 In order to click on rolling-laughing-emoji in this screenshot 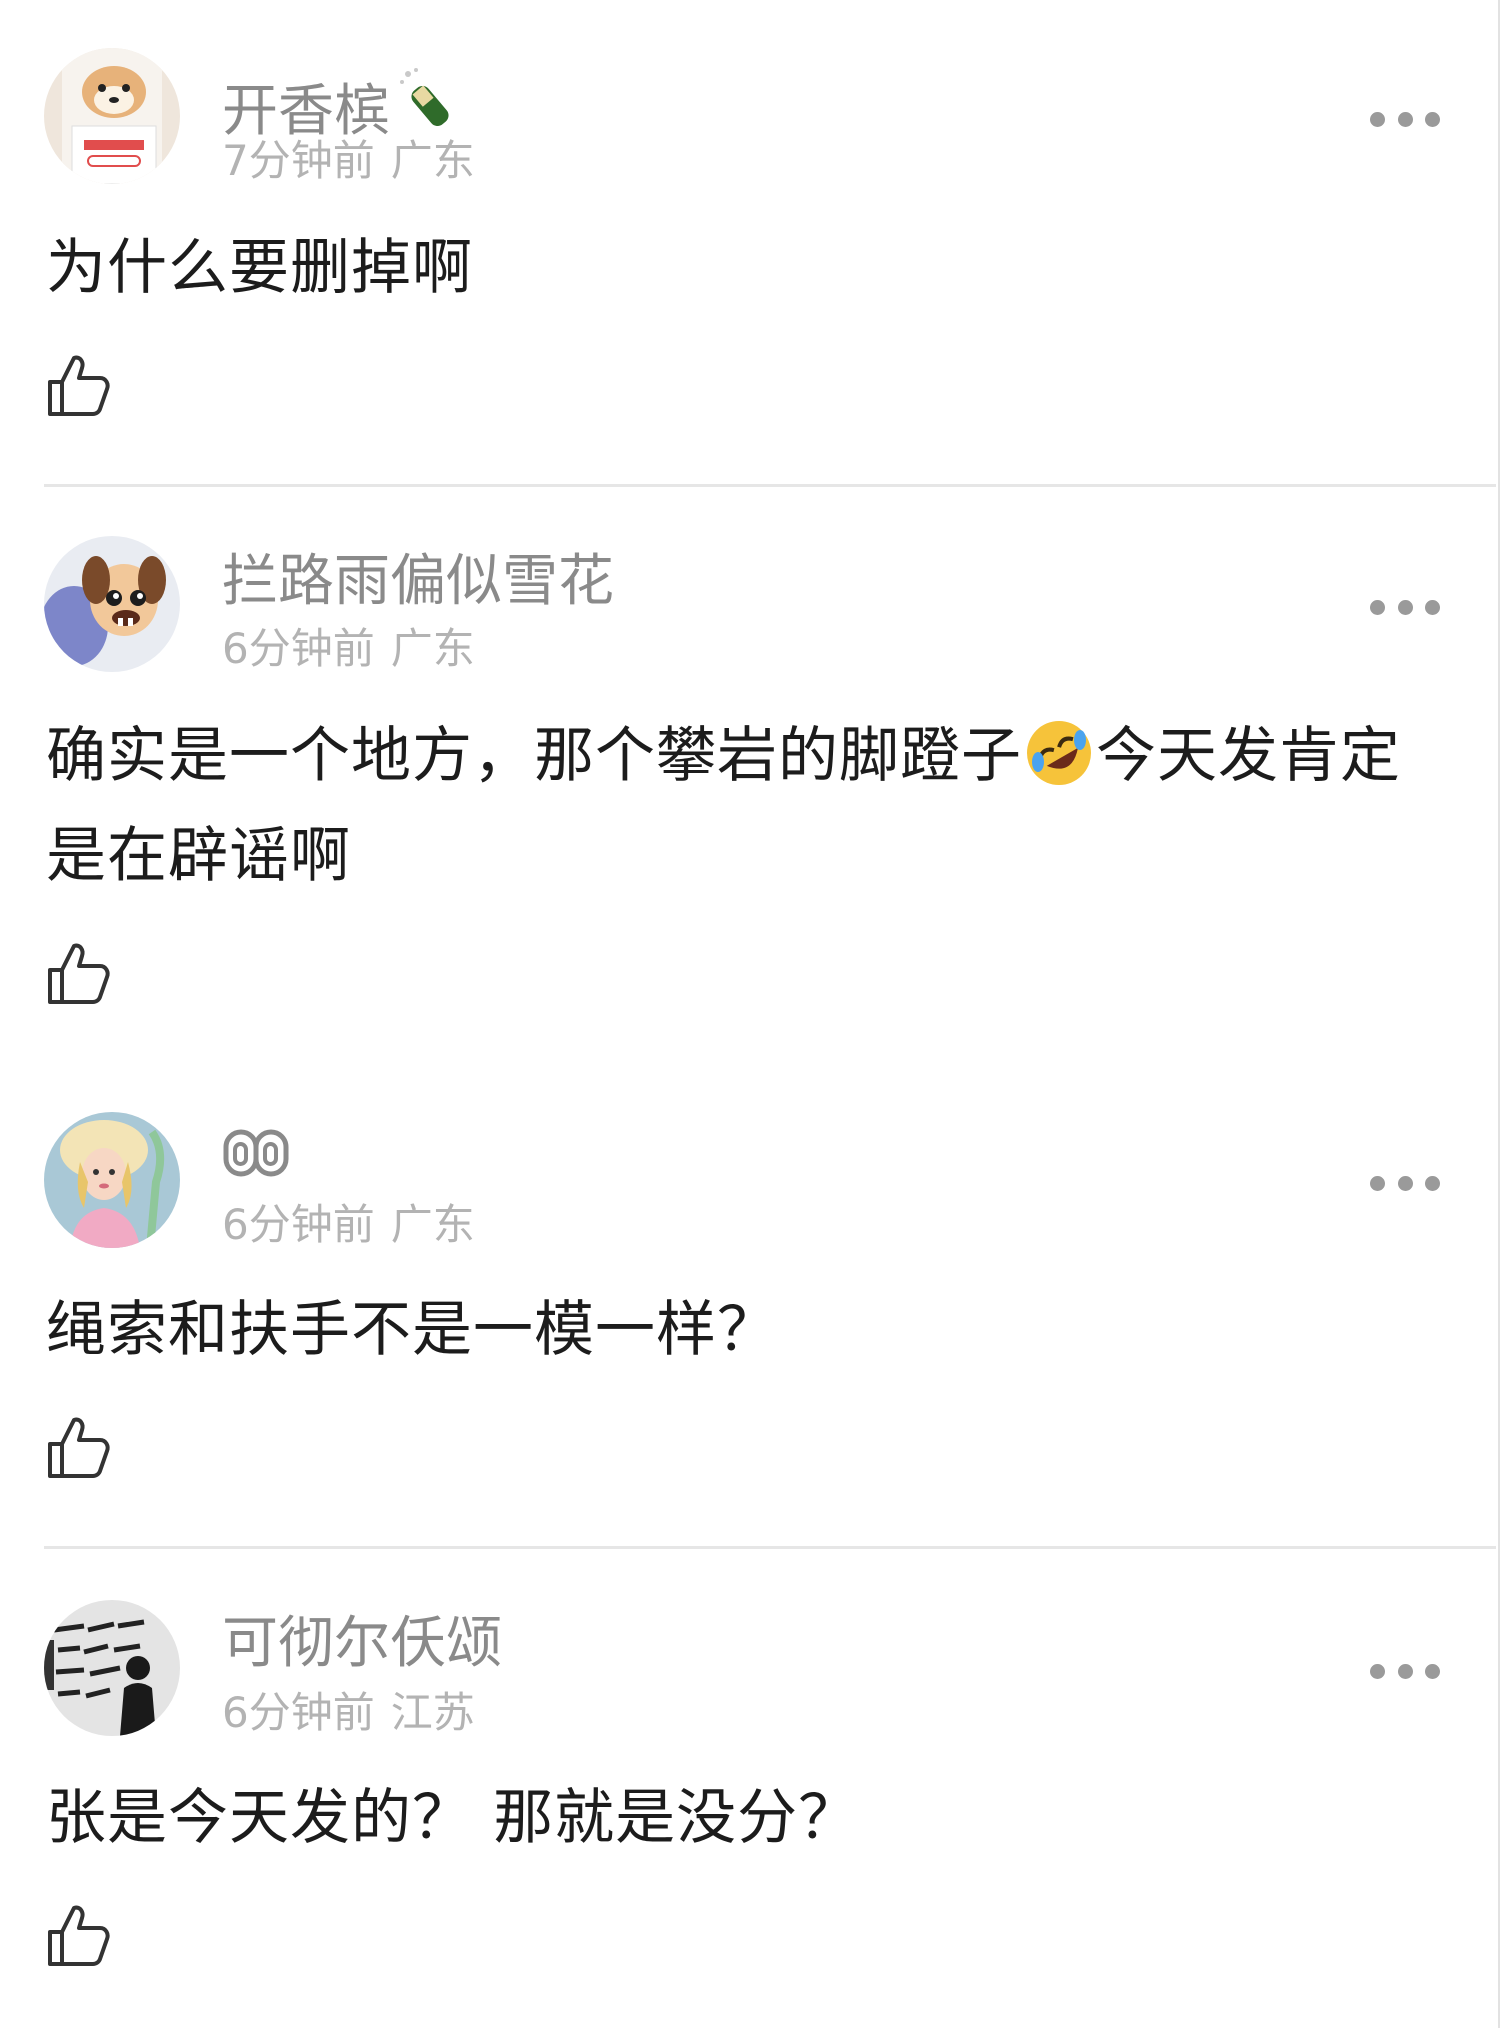, I will do `click(1059, 753)`.